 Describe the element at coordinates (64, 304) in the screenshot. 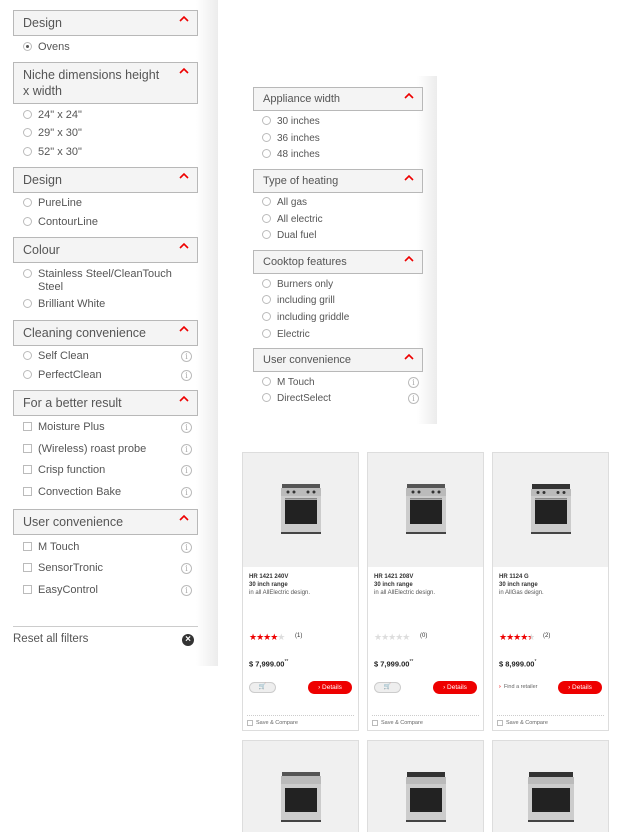

I see `filter-option-white: Brilliant White` at that location.